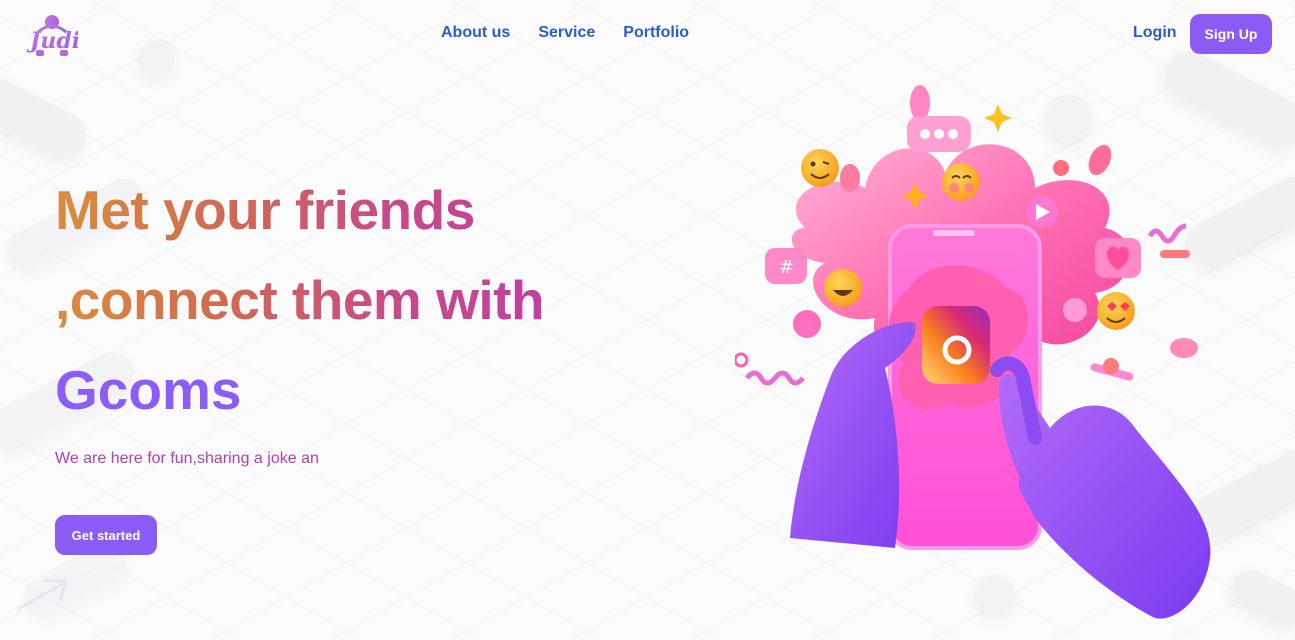 This screenshot has width=1295, height=640. I want to click on nav-about-us: About us, so click(475, 33).